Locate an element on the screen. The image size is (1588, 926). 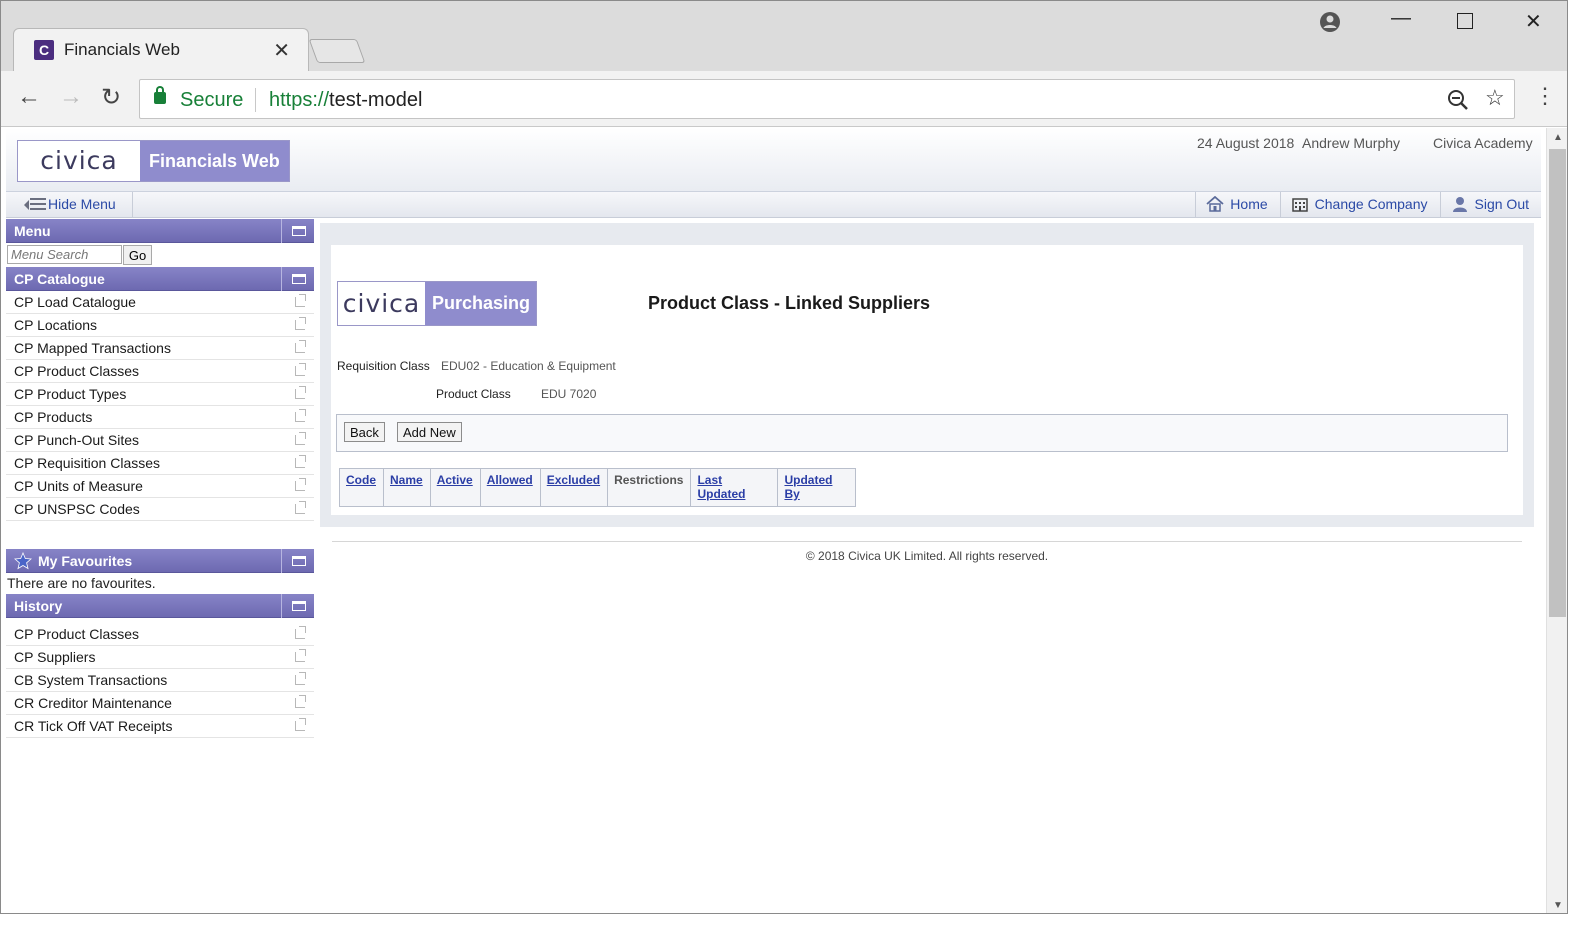
scroll-down-arrow-icon: ▼ is located at coordinates (1558, 905).